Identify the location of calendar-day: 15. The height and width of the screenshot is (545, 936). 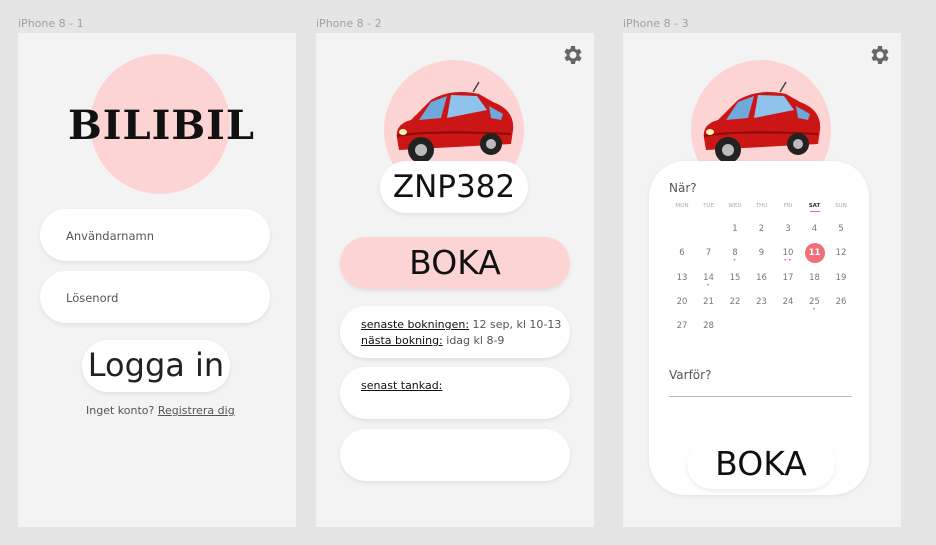
(735, 278).